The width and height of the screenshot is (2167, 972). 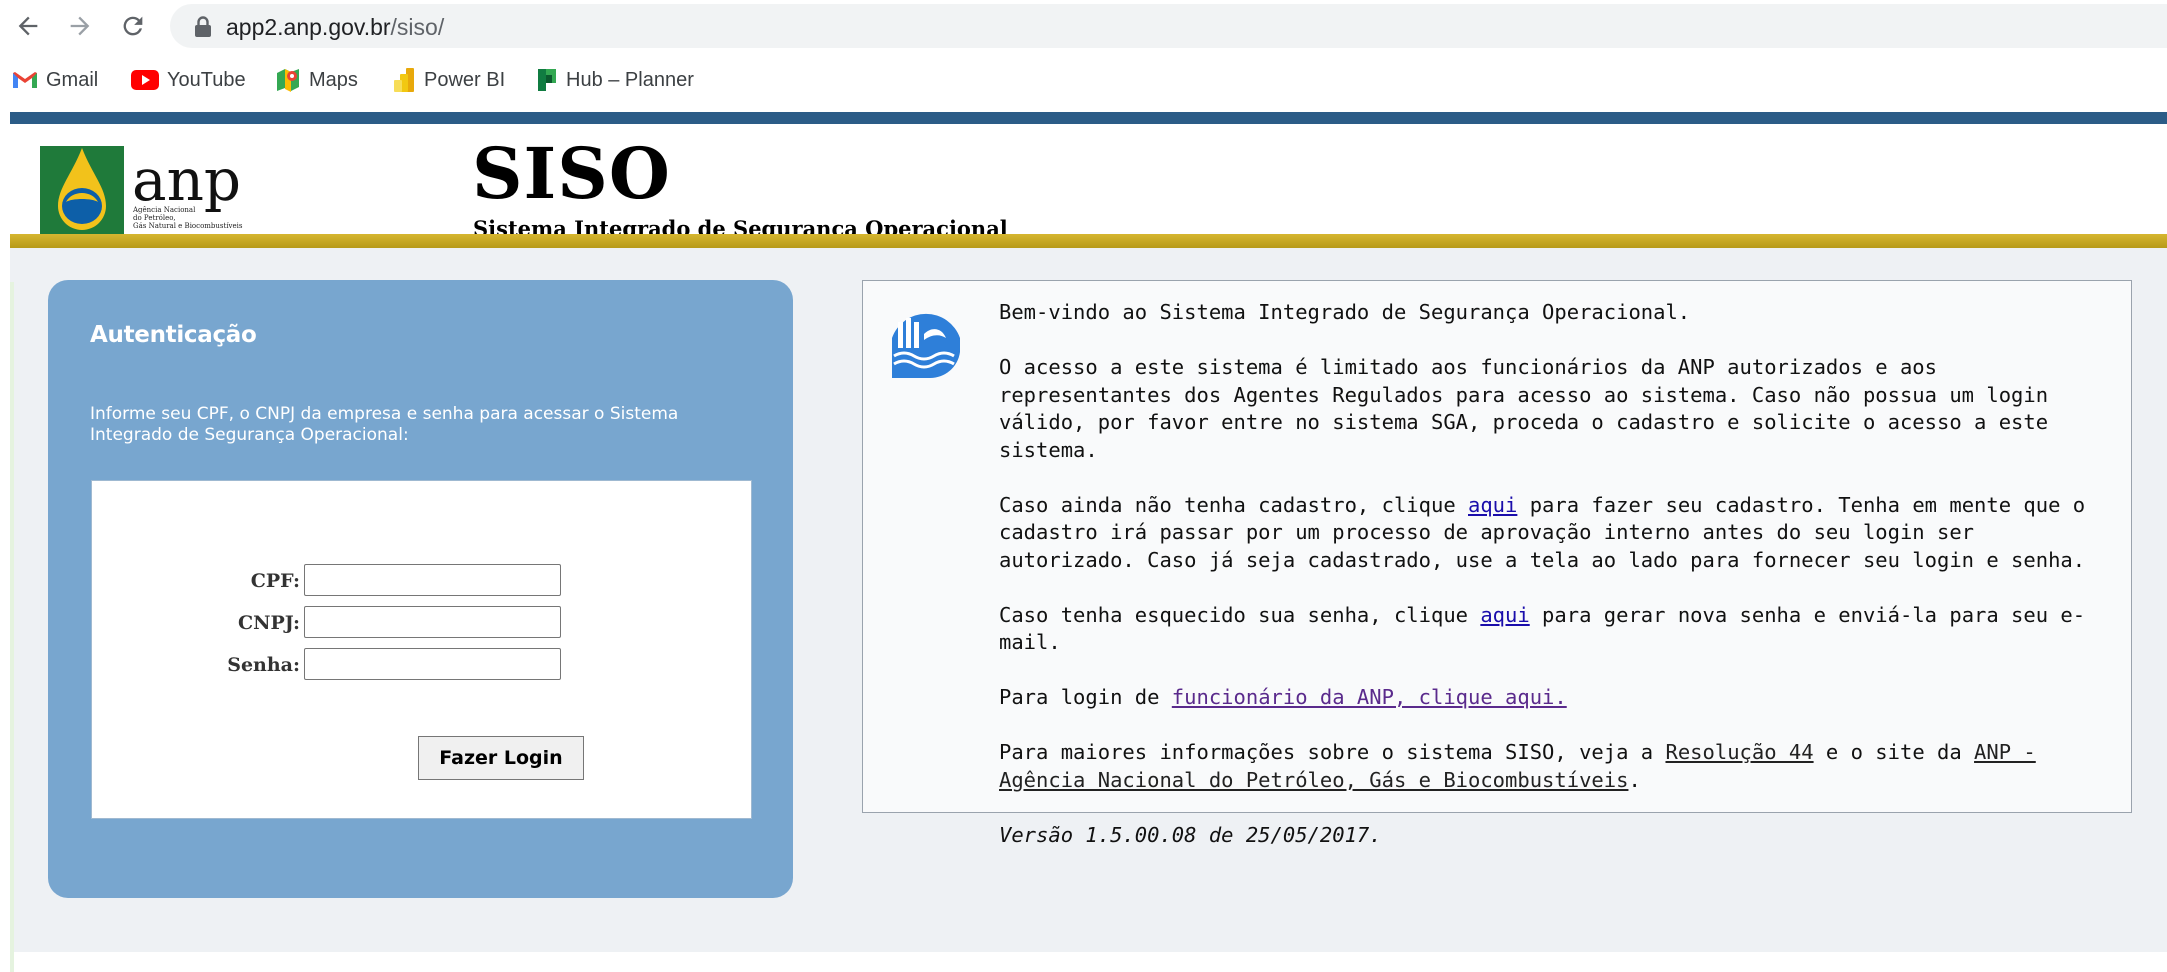 I want to click on left-edge-strip, so click(x=12, y=627).